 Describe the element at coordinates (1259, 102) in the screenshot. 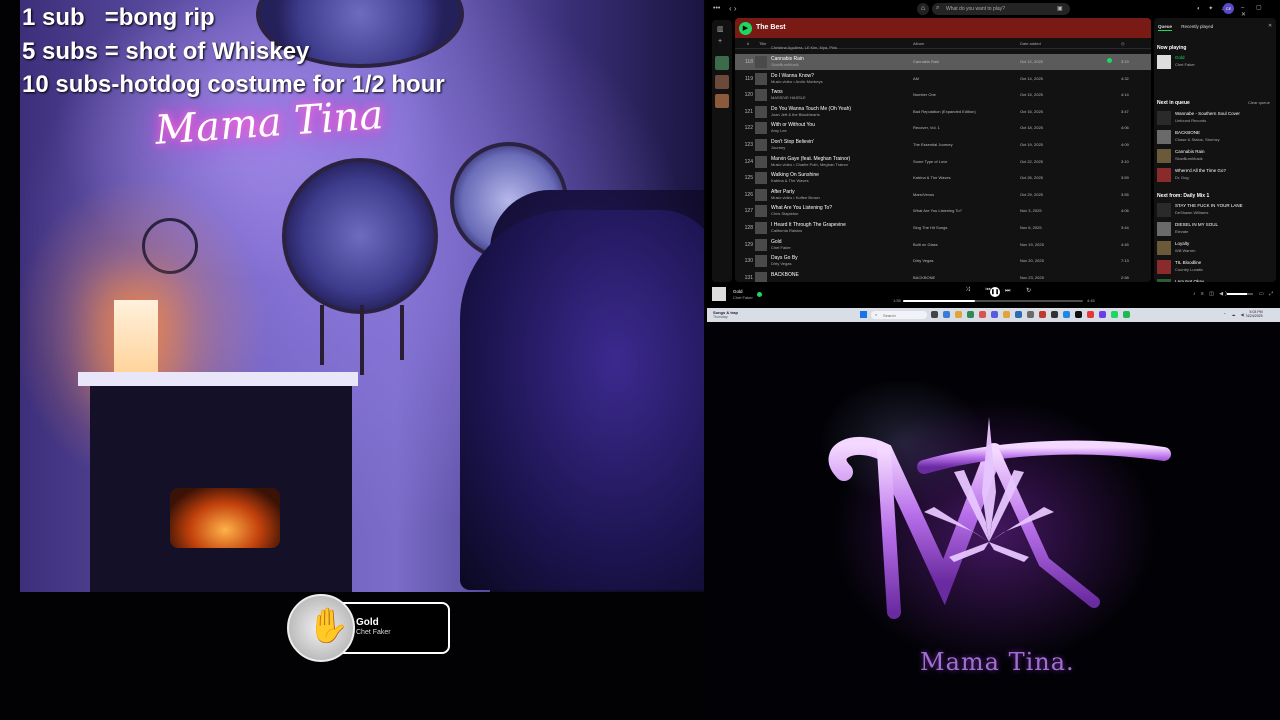

I see `clear-queue-button: Clear queue` at that location.